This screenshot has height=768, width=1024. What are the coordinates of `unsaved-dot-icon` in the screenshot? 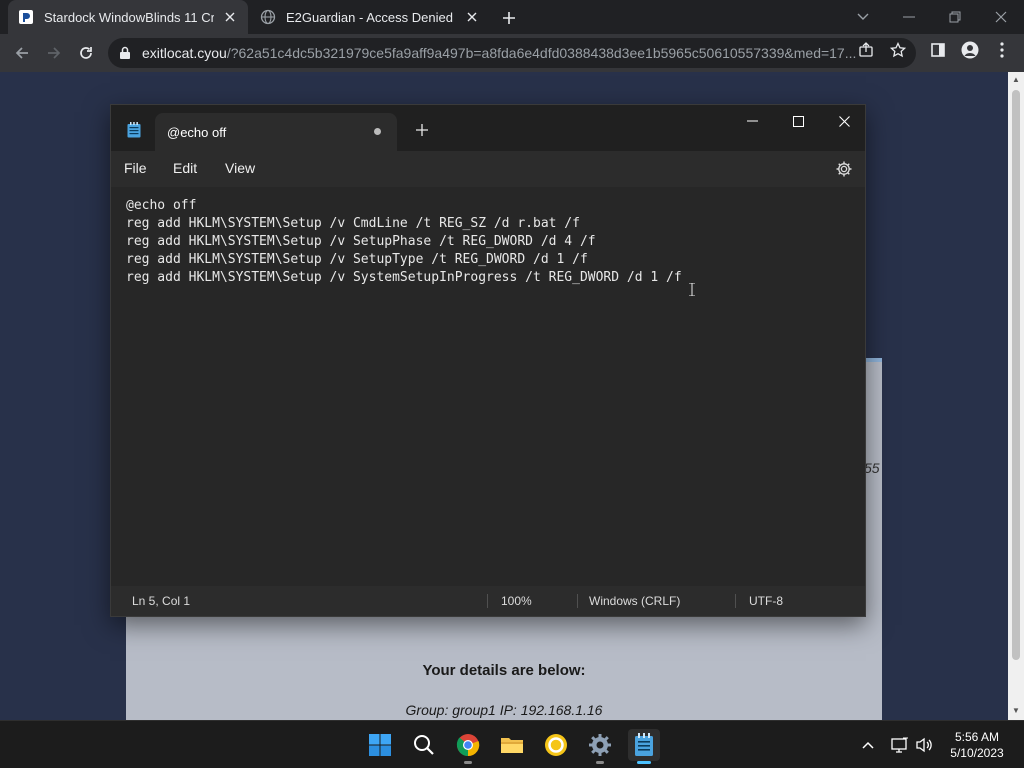 It's located at (377, 131).